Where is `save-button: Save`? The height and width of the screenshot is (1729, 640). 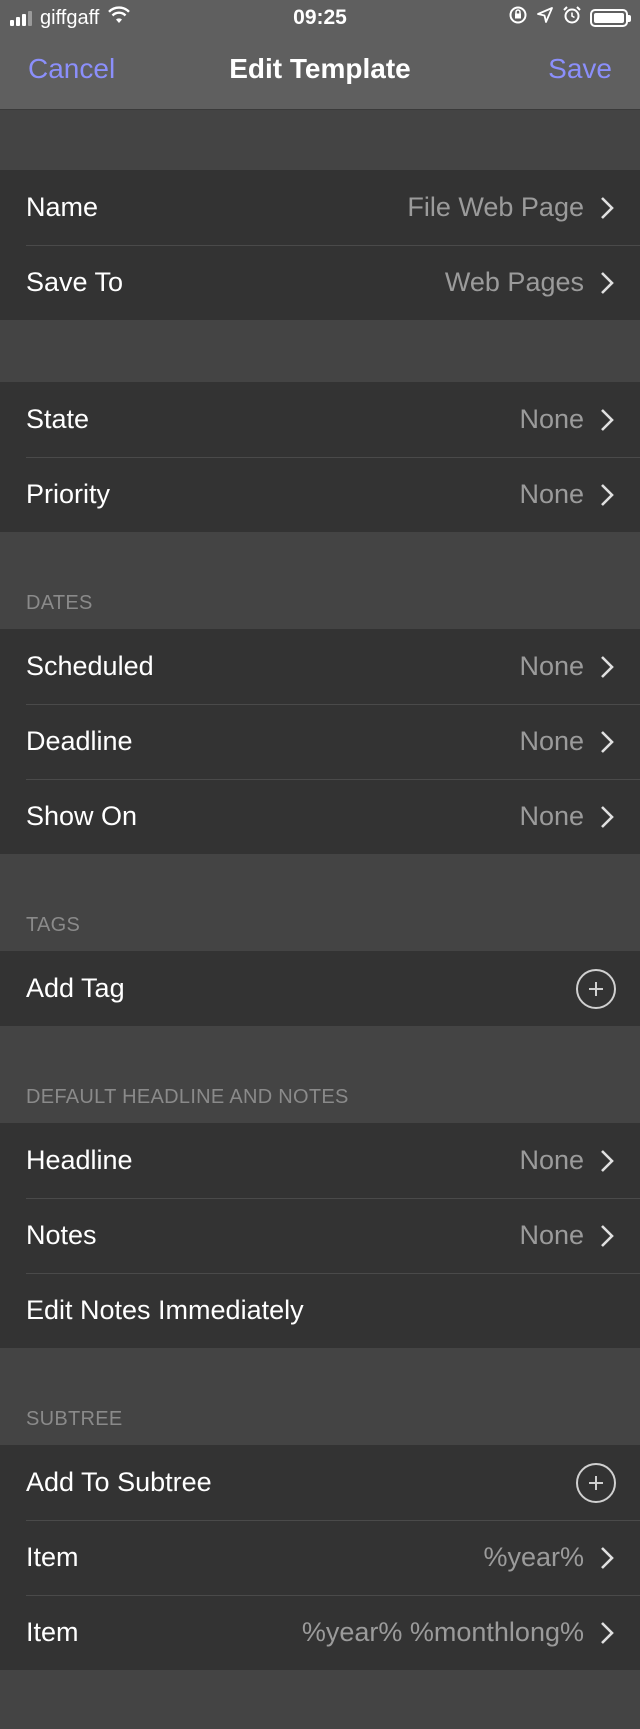
save-button: Save is located at coordinates (580, 69).